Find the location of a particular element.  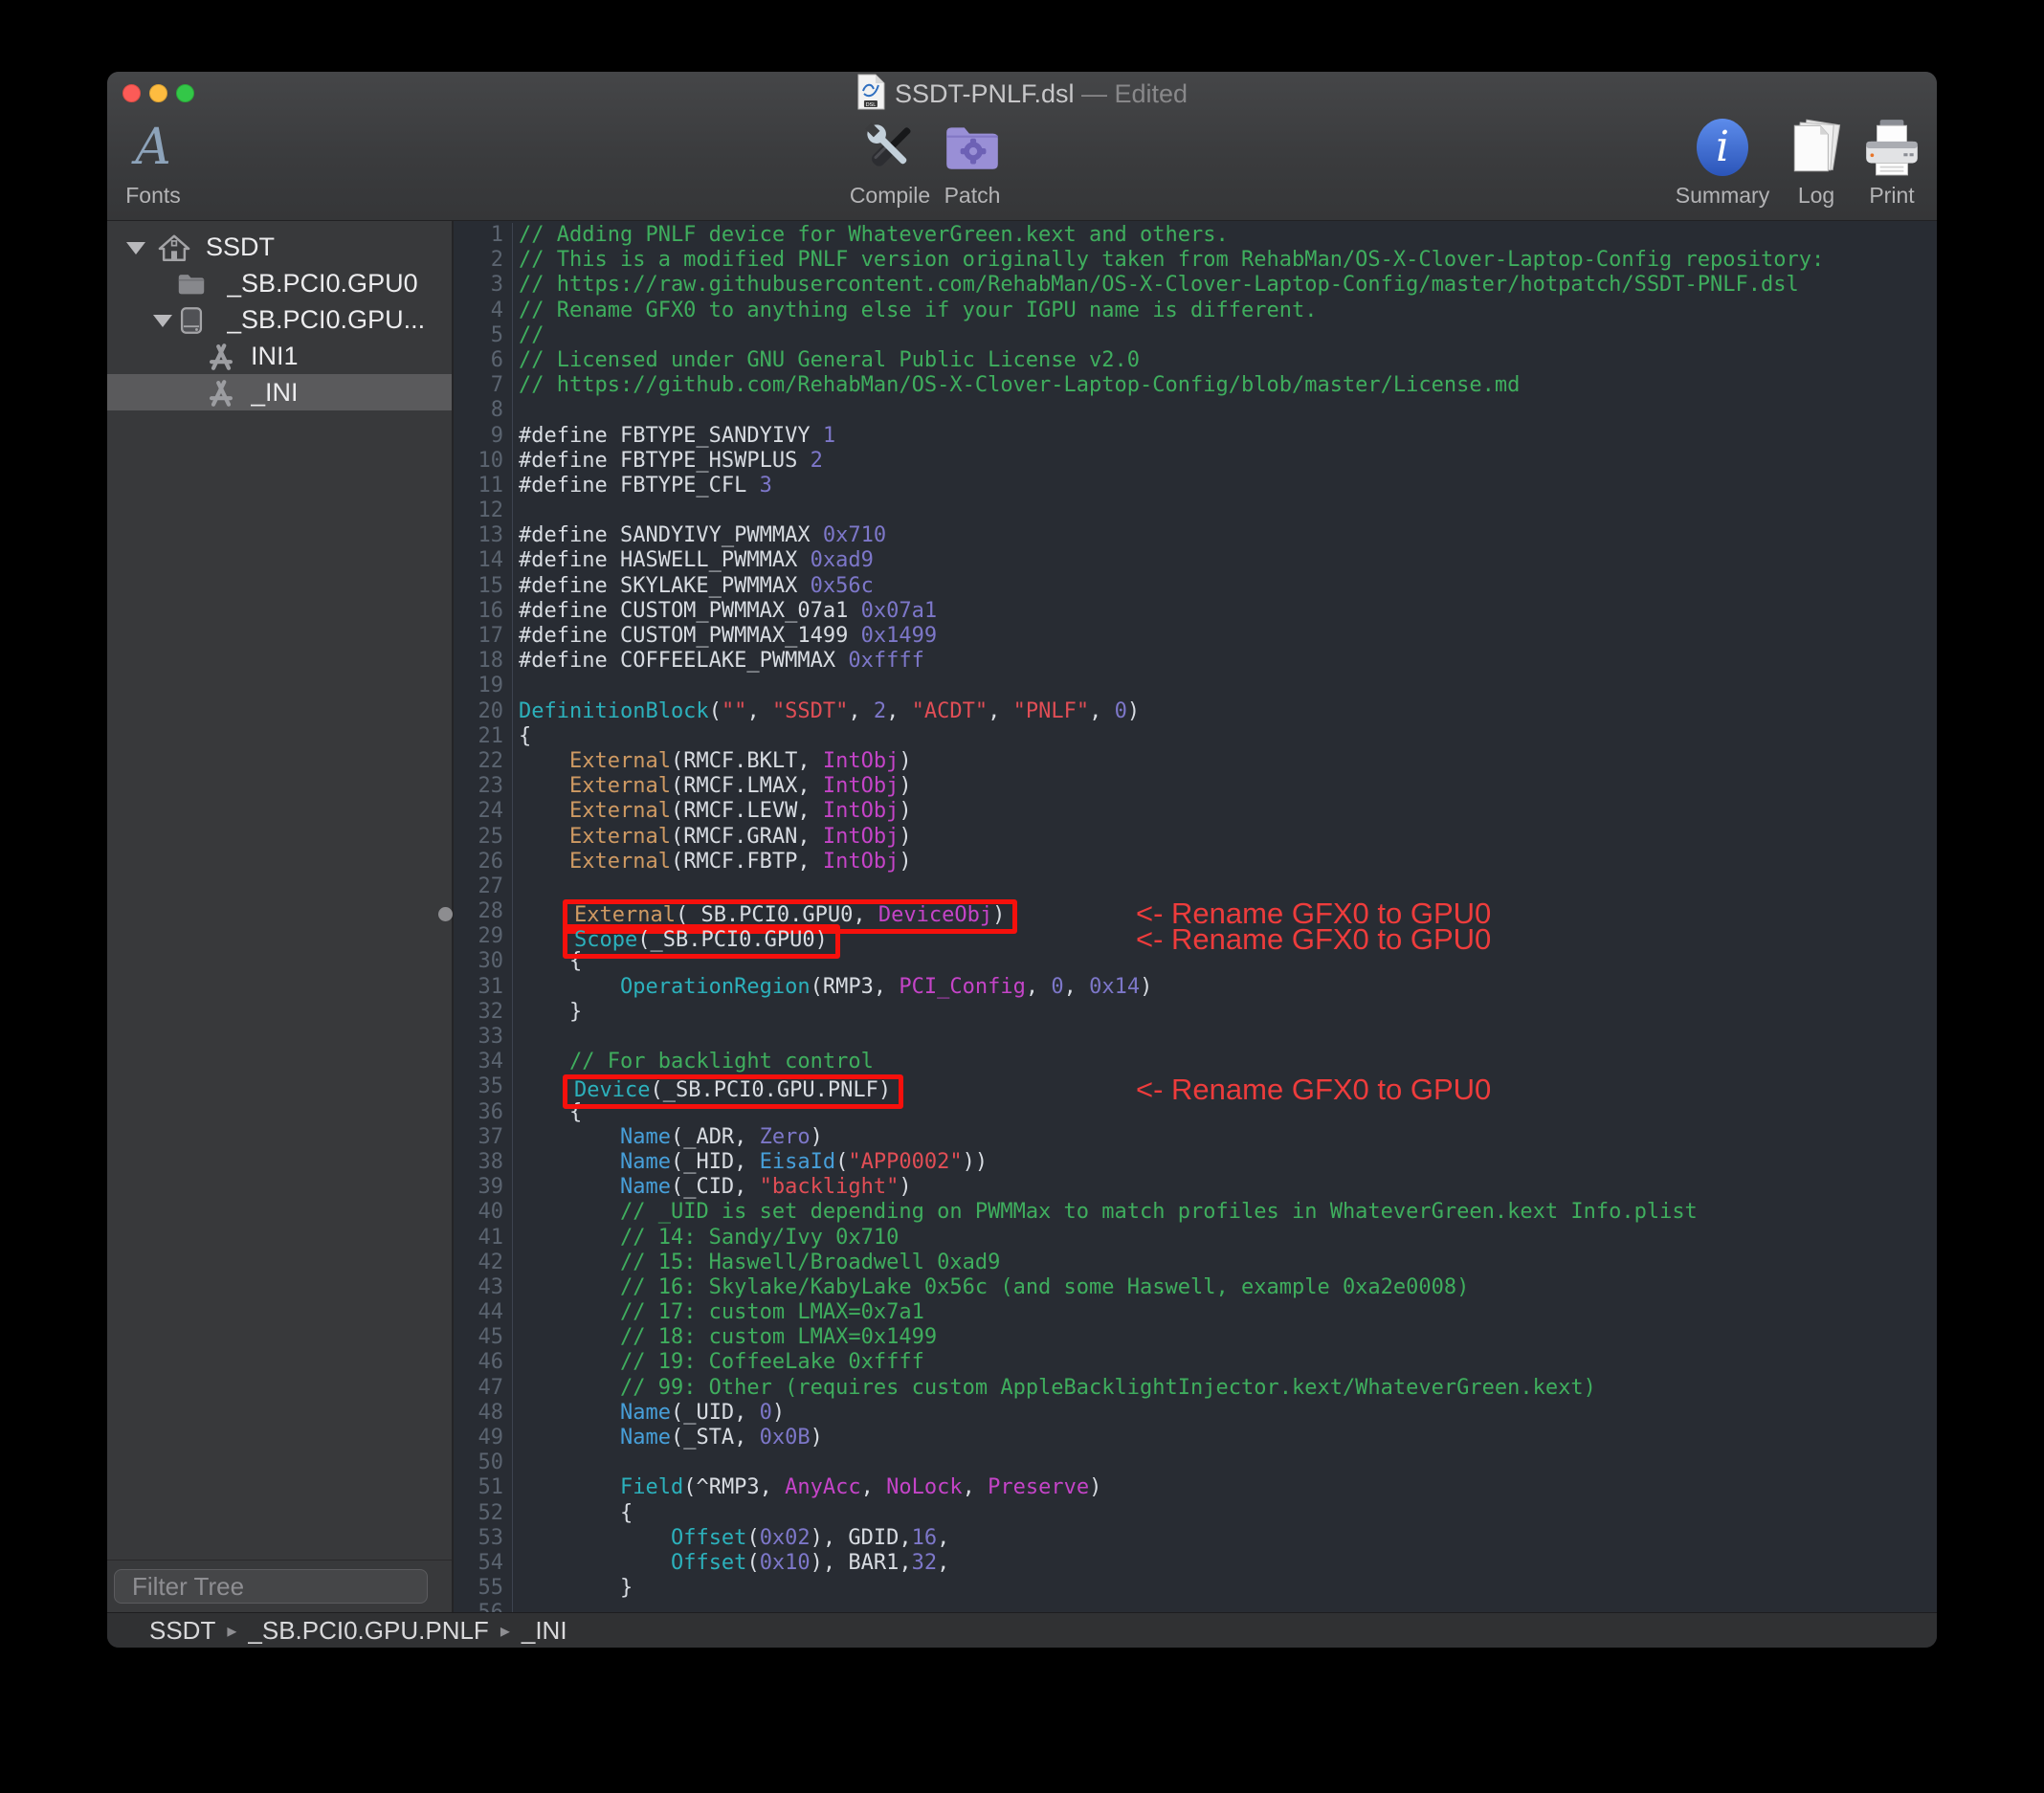

code-line: 8 is located at coordinates (1195, 411).